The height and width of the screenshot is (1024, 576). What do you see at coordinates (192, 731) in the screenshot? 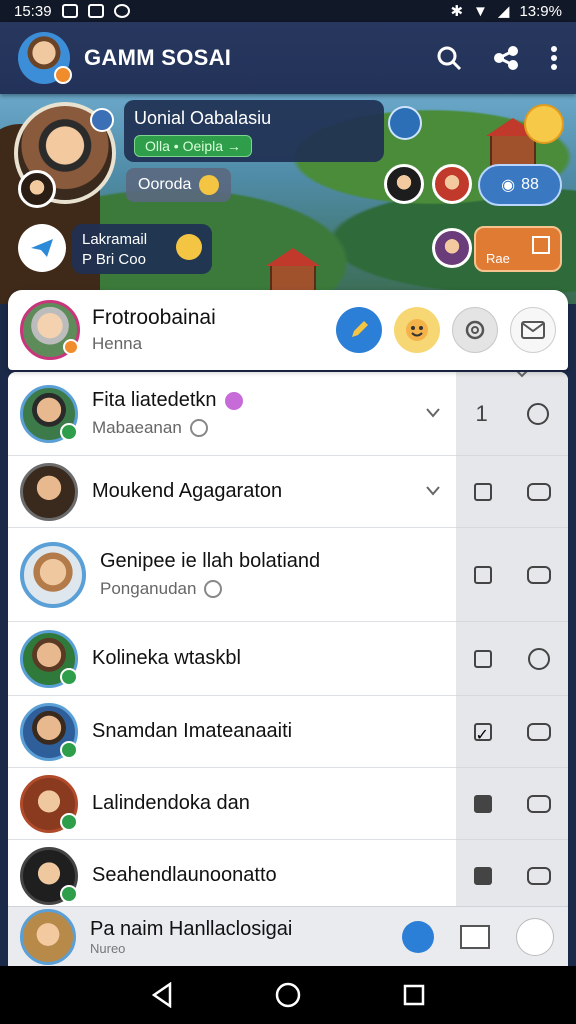
I see `friend-name: Snamdan Imateanaaiti` at bounding box center [192, 731].